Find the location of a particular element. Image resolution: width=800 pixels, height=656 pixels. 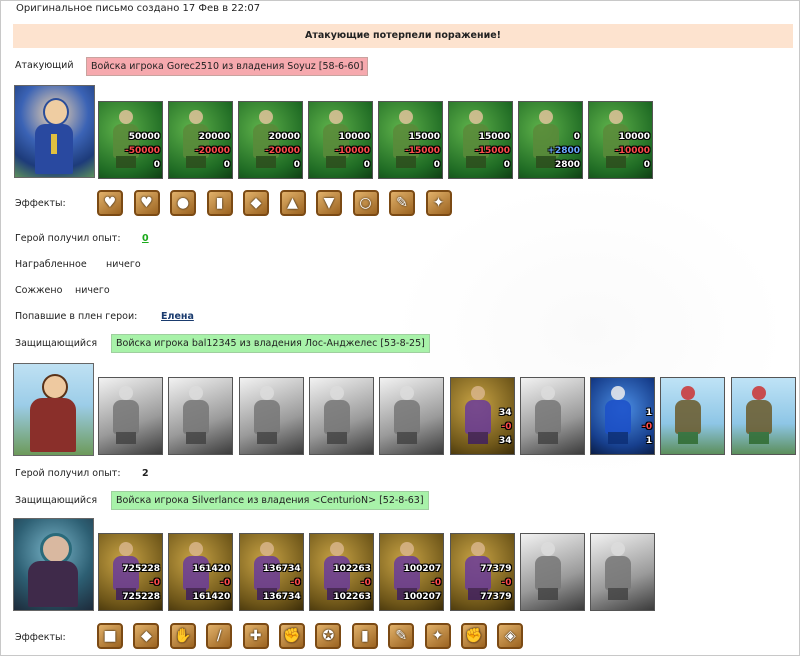

unit-knight-swordsman: 20000 -20000 0 is located at coordinates (200, 140).